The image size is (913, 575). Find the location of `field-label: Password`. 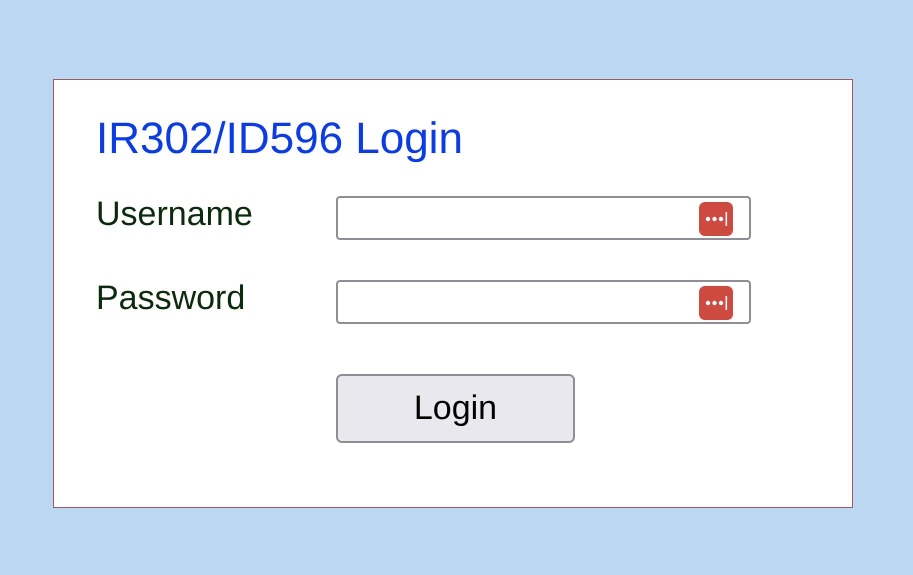

field-label: Password is located at coordinates (171, 298).